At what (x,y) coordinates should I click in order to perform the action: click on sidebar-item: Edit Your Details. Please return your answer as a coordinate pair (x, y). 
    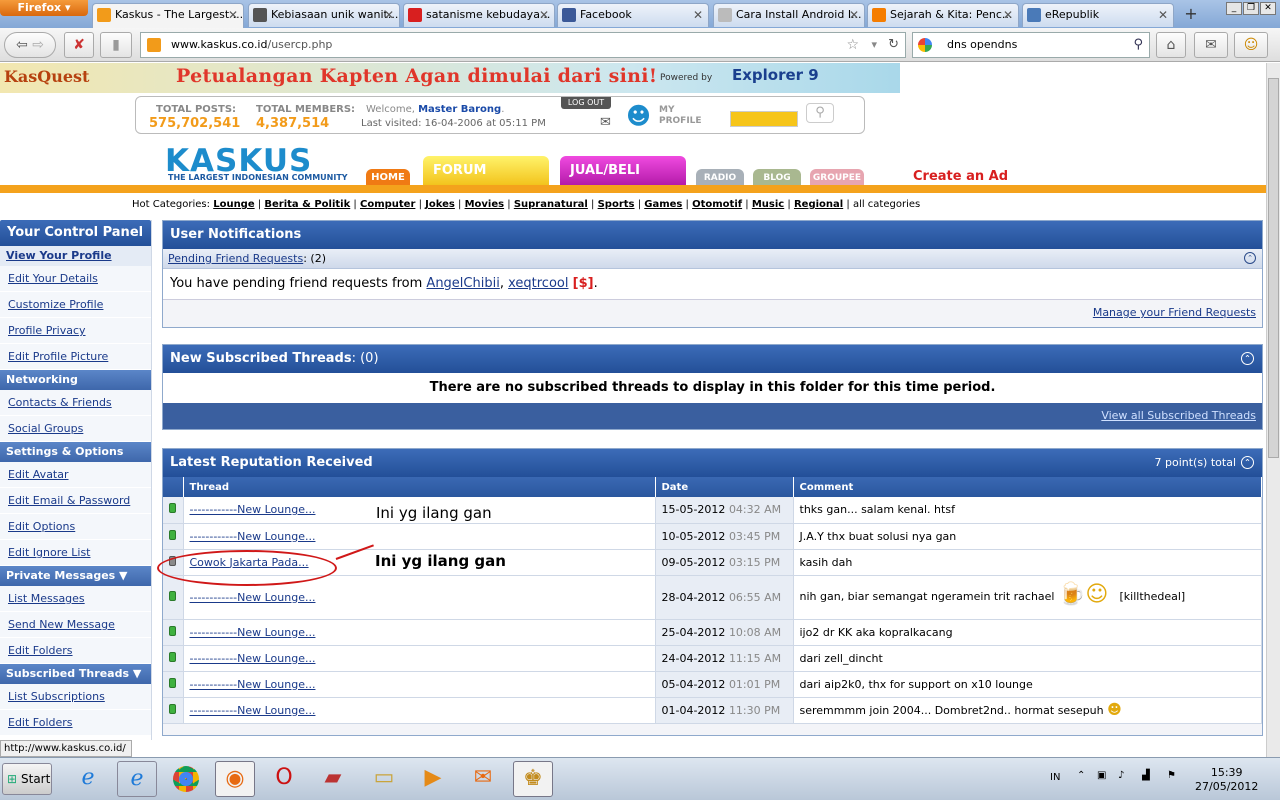
    Looking at the image, I should click on (75, 279).